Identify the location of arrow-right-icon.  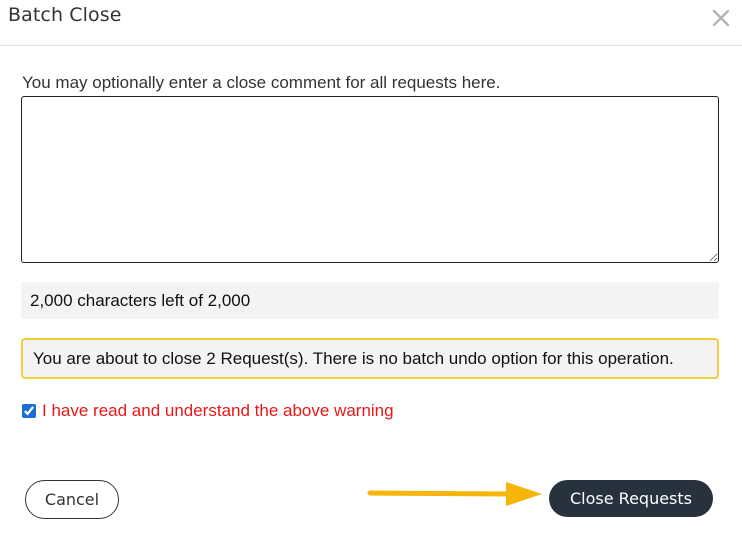
(455, 494).